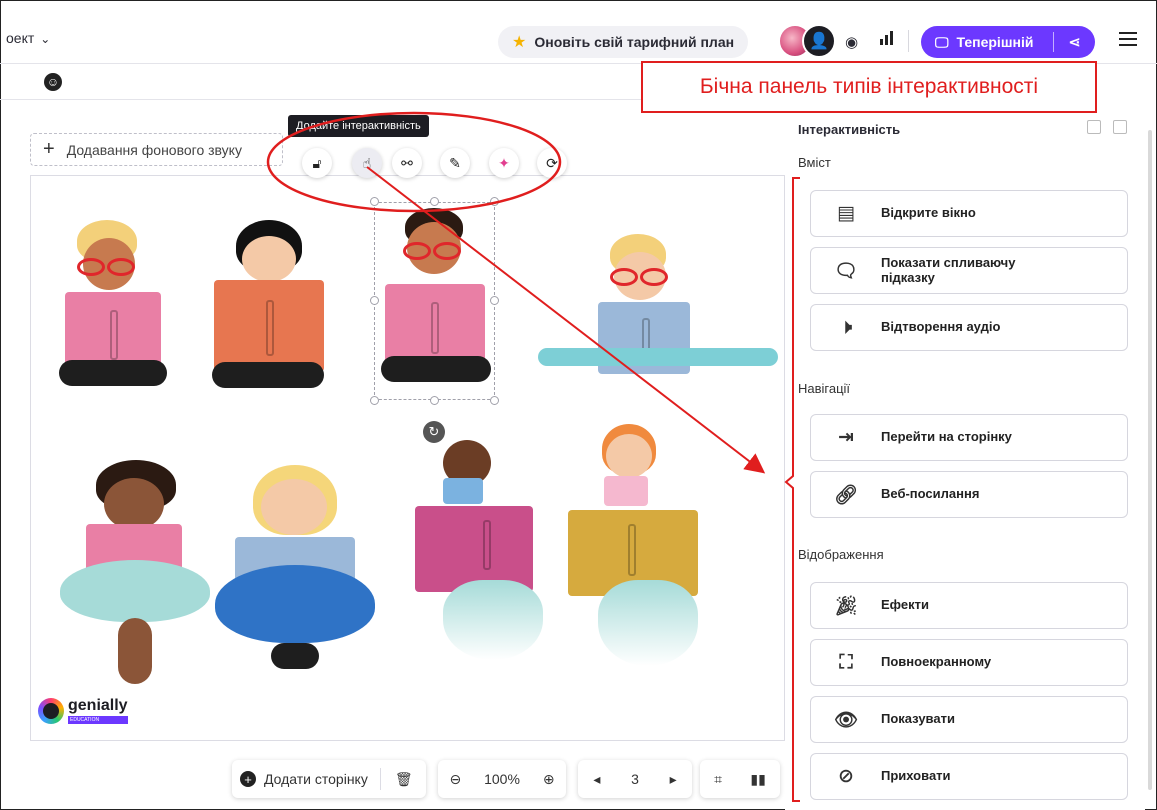 This screenshot has width=1157, height=810. Describe the element at coordinates (673, 779) in the screenshot. I see `next-page-icon: ▸` at that location.